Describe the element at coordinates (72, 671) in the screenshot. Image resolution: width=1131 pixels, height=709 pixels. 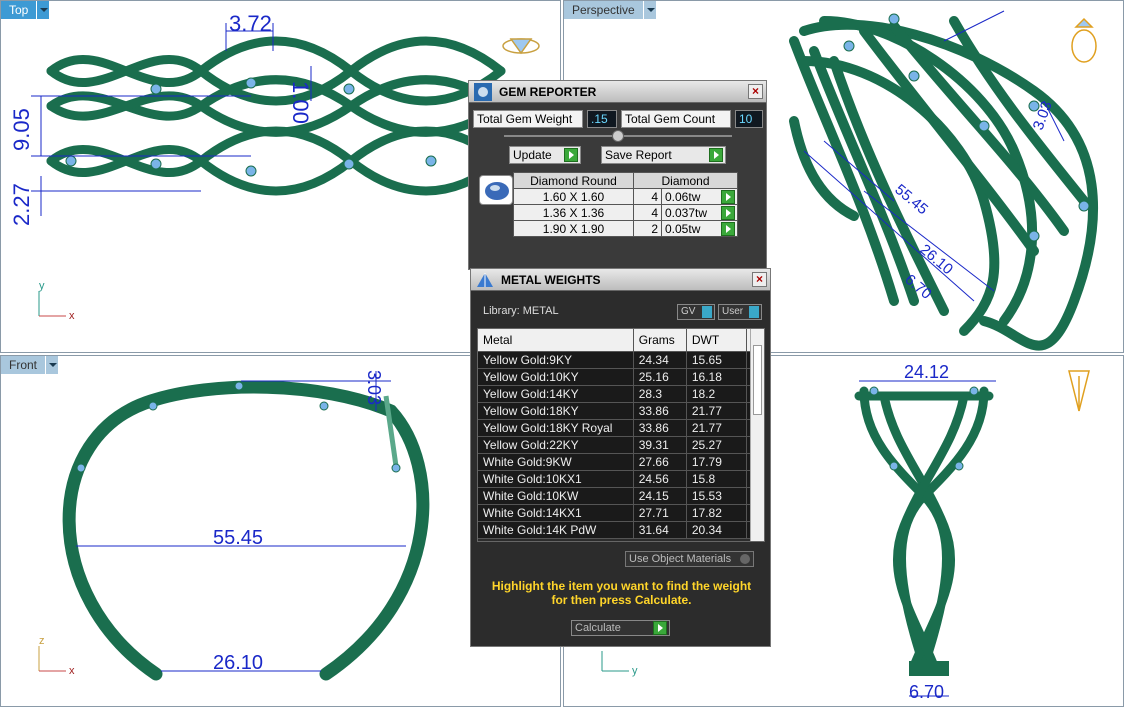
I see `axis-x-label: x` at that location.